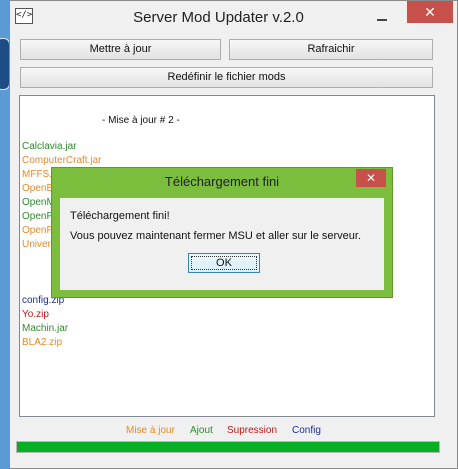 The image size is (458, 469). I want to click on progress-bar, so click(228, 447).